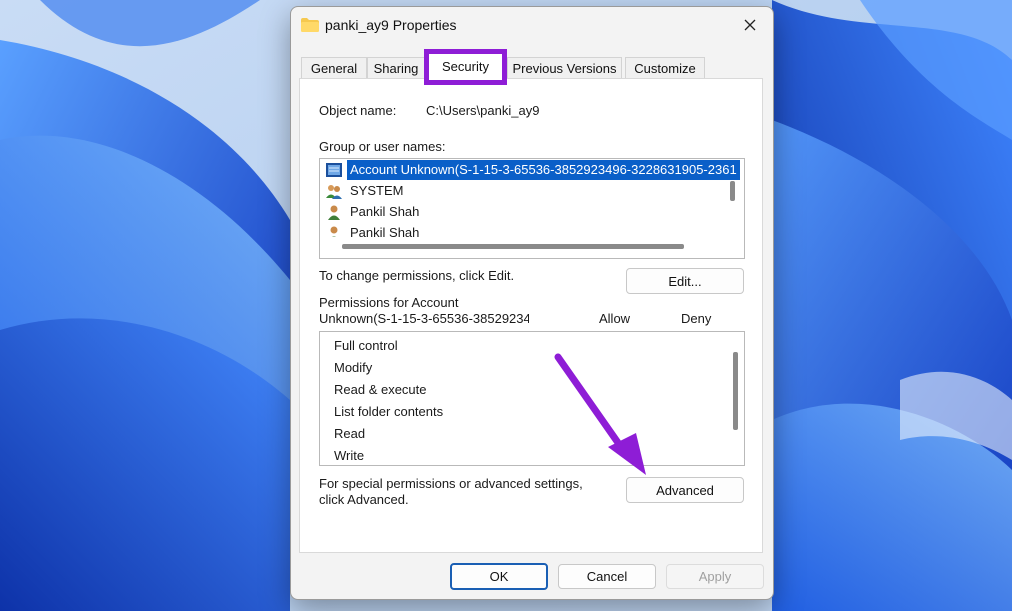 The width and height of the screenshot is (1012, 611). Describe the element at coordinates (334, 212) in the screenshot. I see `user-icon` at that location.